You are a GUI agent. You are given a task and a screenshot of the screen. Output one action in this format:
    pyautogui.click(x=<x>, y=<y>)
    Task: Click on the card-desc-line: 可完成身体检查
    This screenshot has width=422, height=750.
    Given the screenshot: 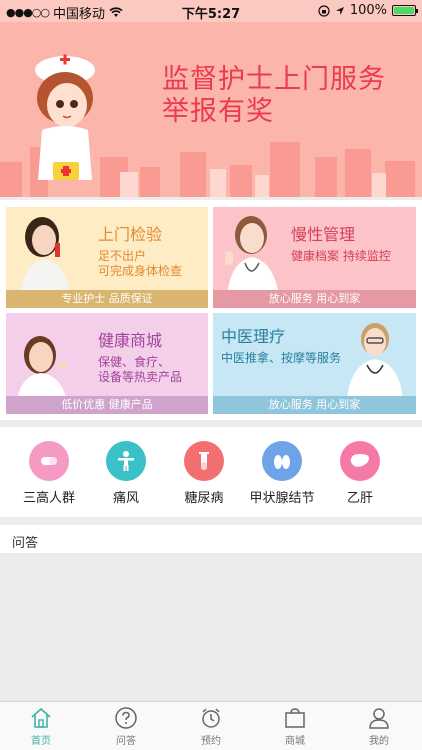 What is the action you would take?
    pyautogui.click(x=140, y=271)
    